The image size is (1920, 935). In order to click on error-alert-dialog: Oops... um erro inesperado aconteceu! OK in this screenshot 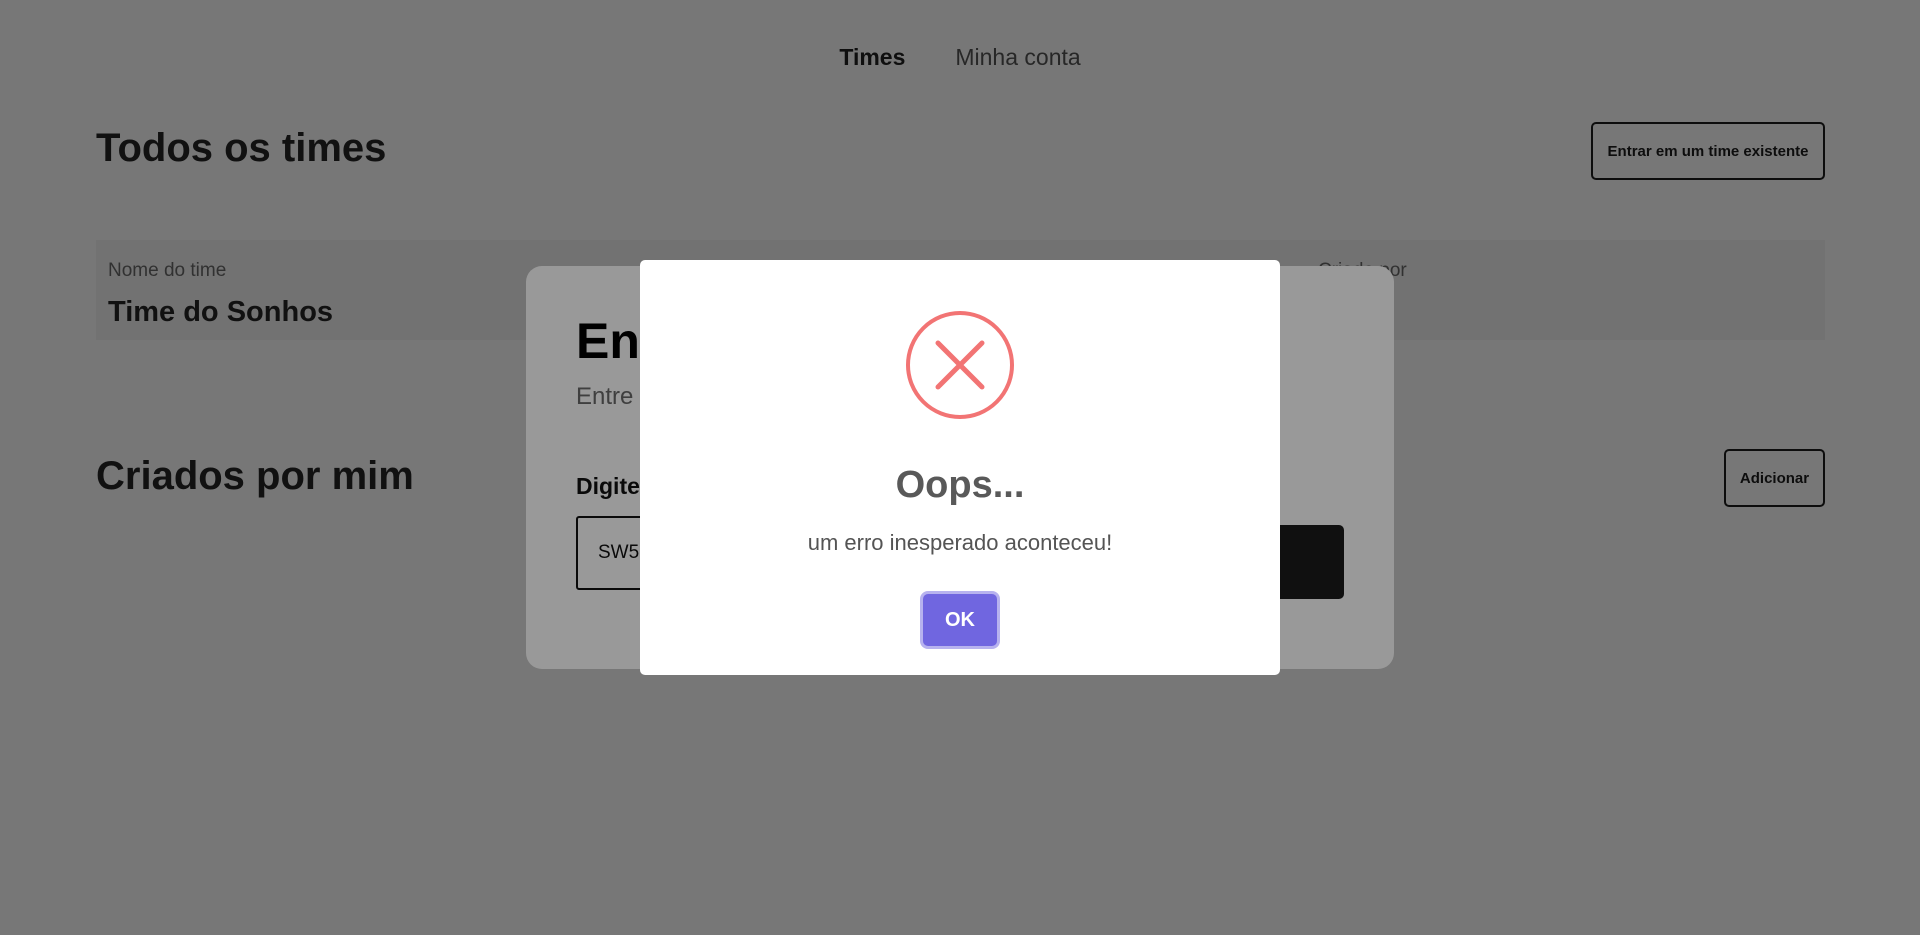, I will do `click(960, 467)`.